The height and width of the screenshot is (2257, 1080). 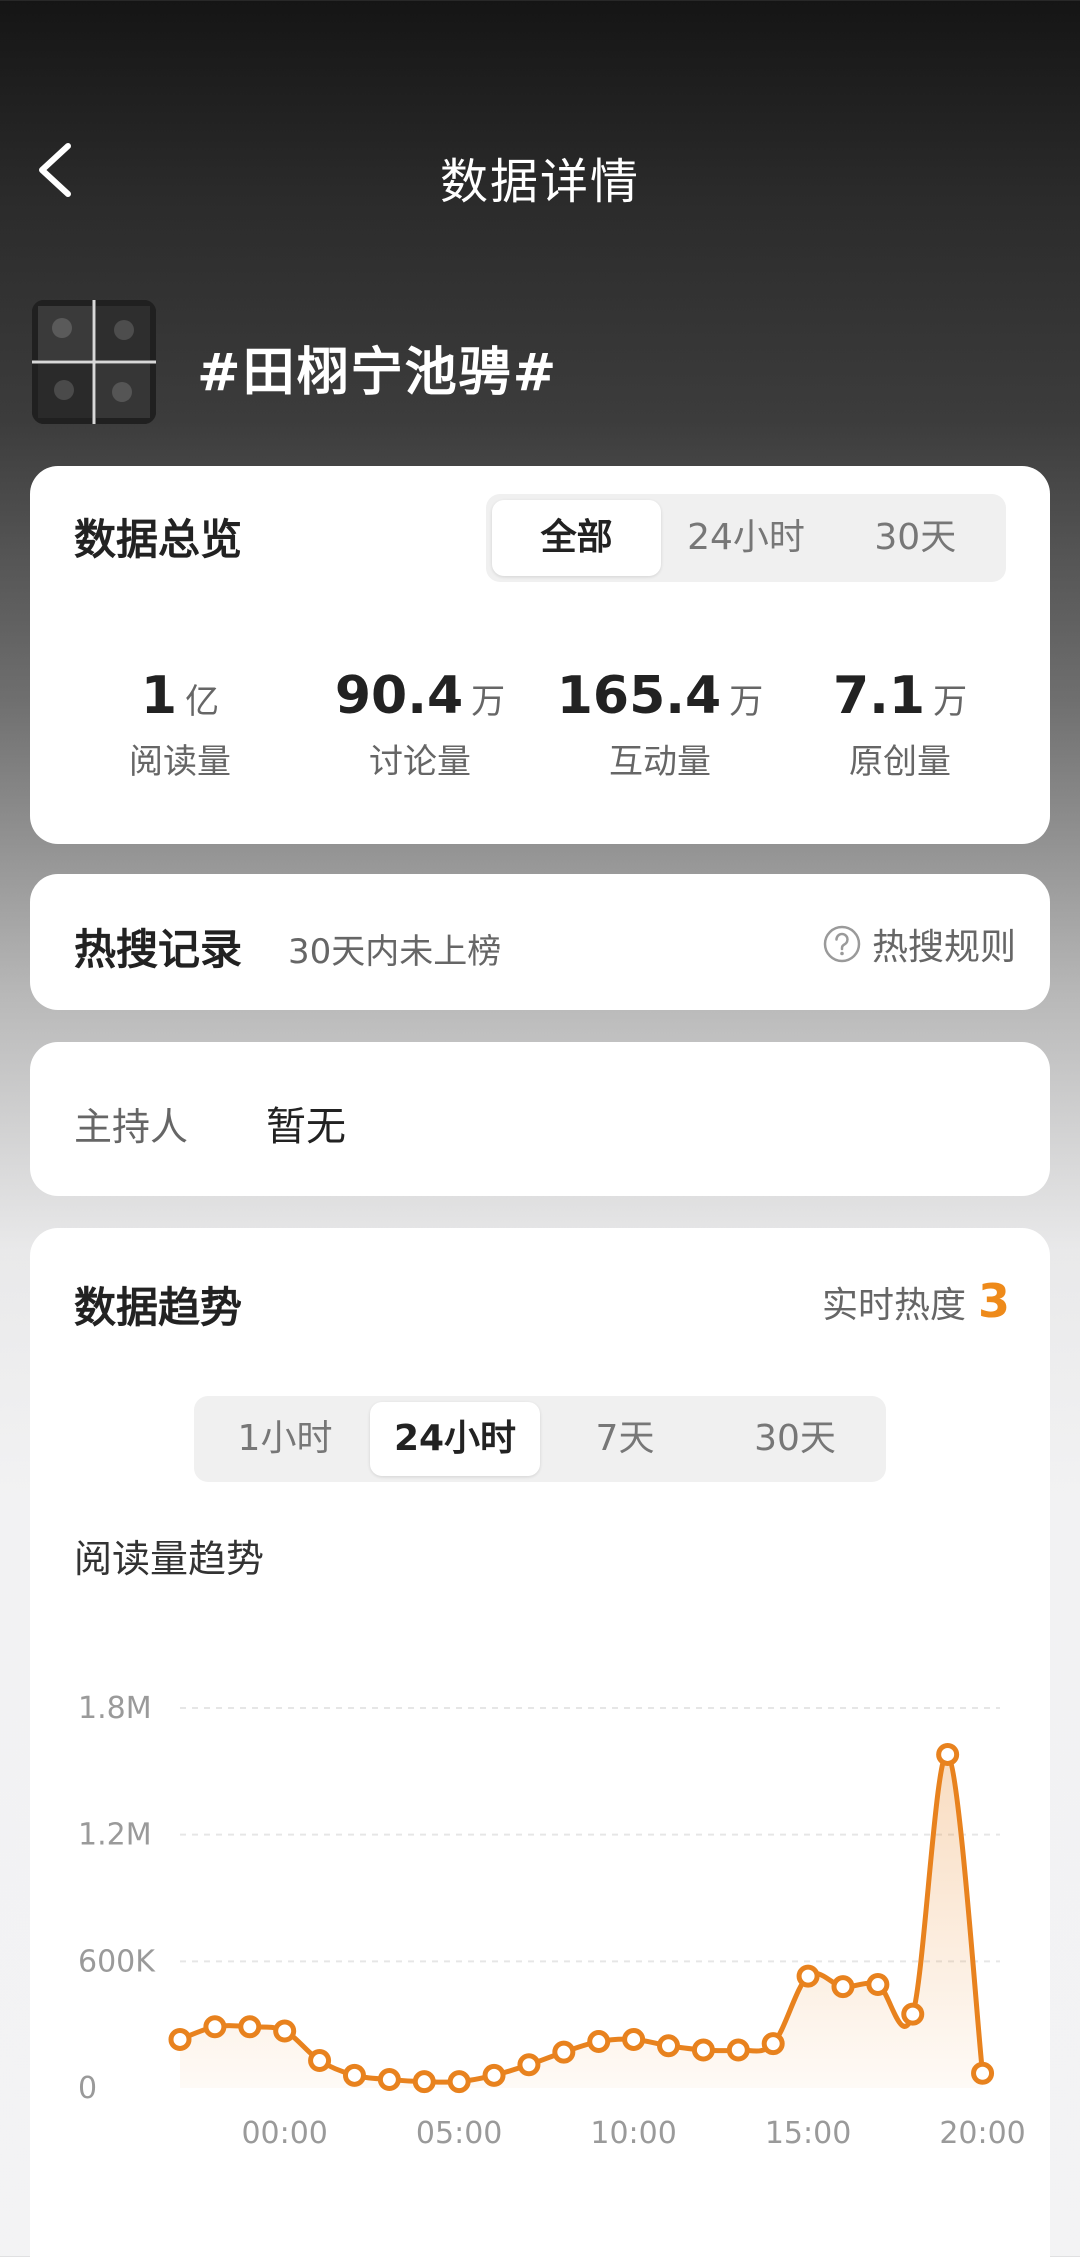 What do you see at coordinates (993, 1301) in the screenshot?
I see `heat-value: 3` at bounding box center [993, 1301].